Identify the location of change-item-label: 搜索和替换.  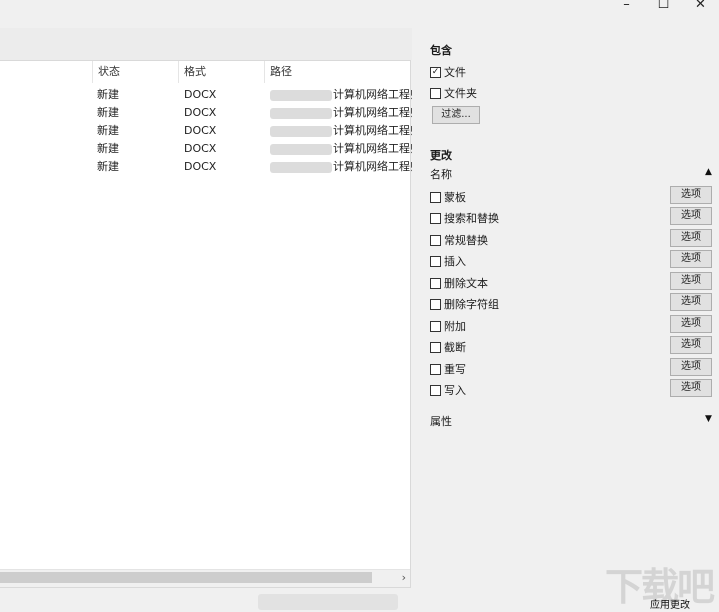
(471, 218).